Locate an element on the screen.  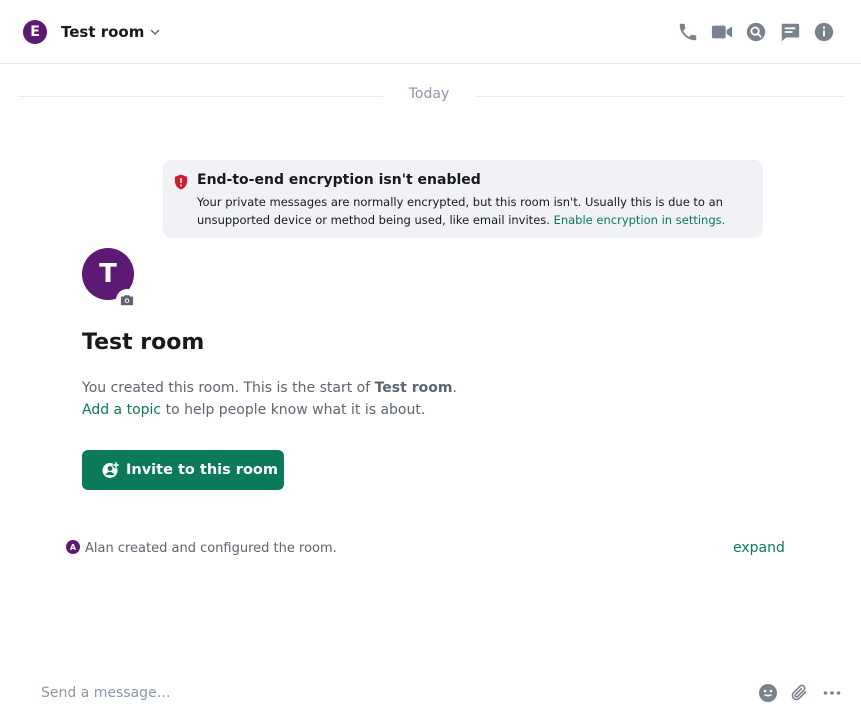
message-composer is located at coordinates (430, 695).